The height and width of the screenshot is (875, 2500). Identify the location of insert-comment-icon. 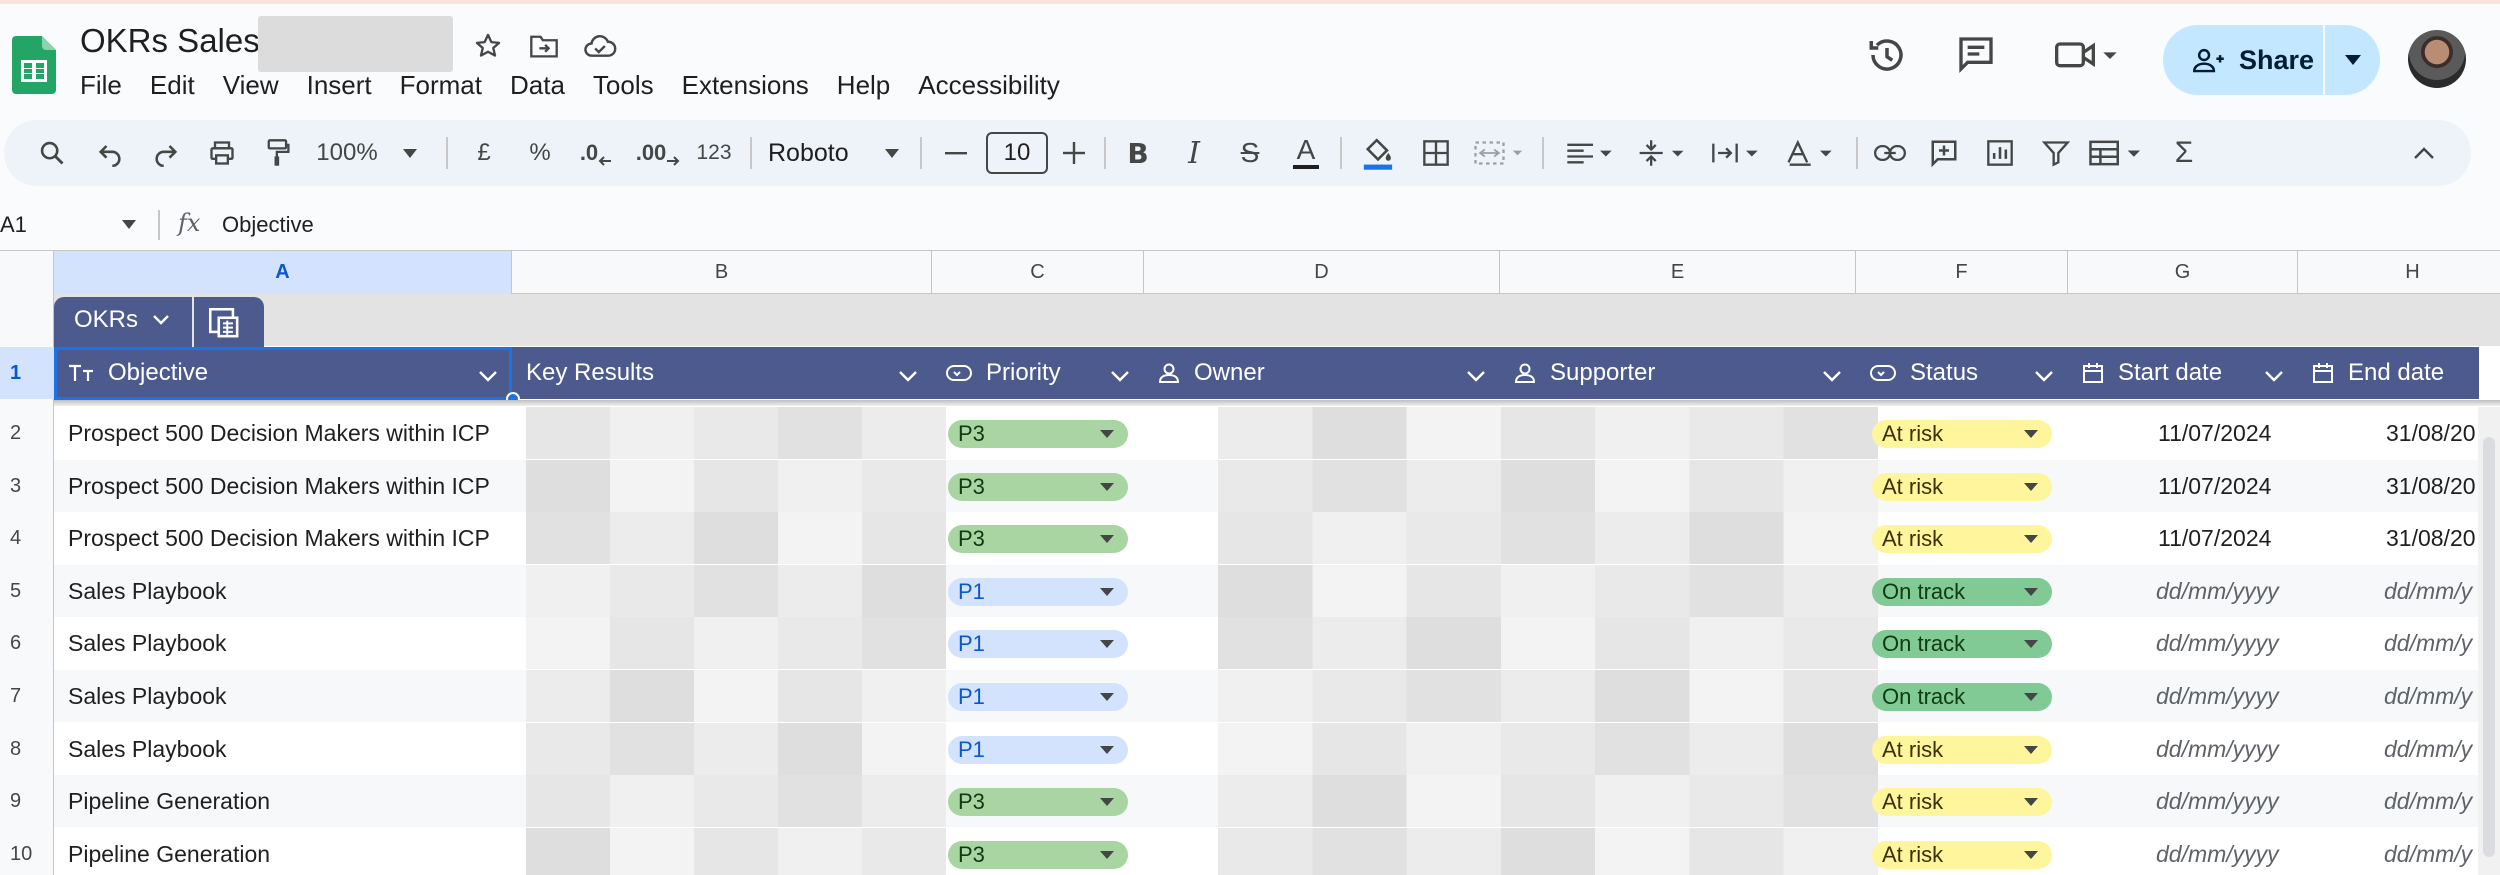
(1944, 153).